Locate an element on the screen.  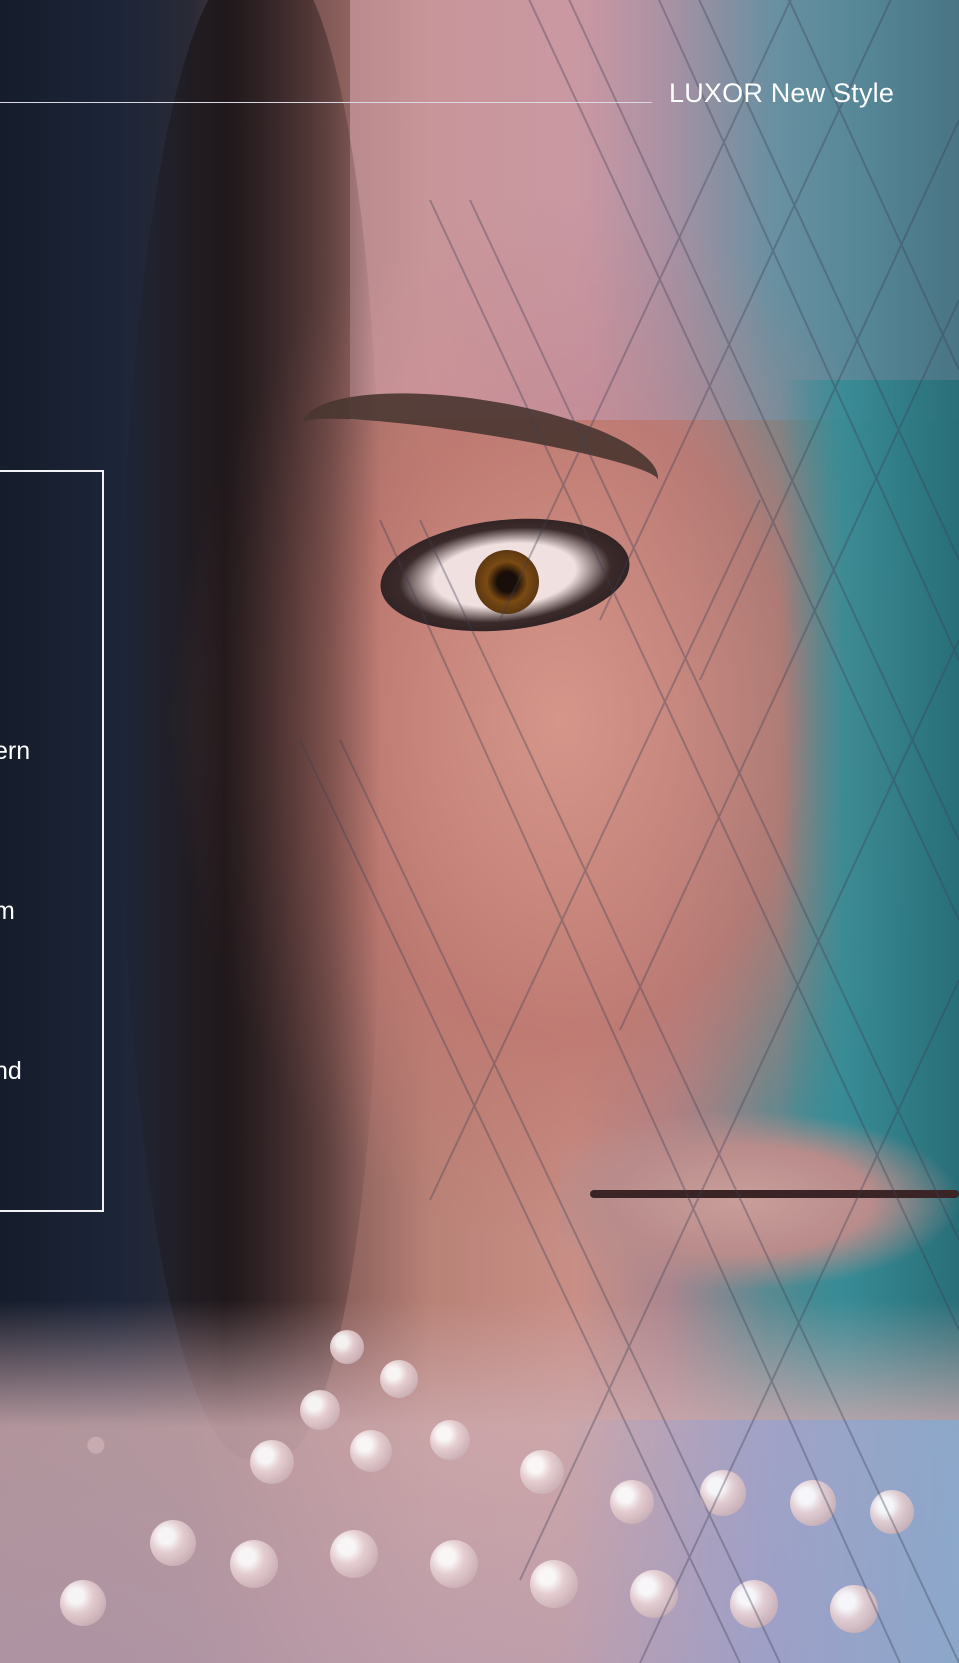
panel-text-fragment: ern is located at coordinates (15, 751).